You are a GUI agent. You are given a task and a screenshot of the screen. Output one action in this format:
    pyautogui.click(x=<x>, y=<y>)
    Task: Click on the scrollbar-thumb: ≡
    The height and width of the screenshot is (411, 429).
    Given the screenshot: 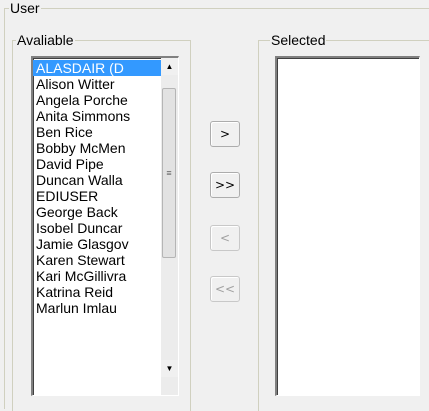 What is the action you would take?
    pyautogui.click(x=169, y=173)
    